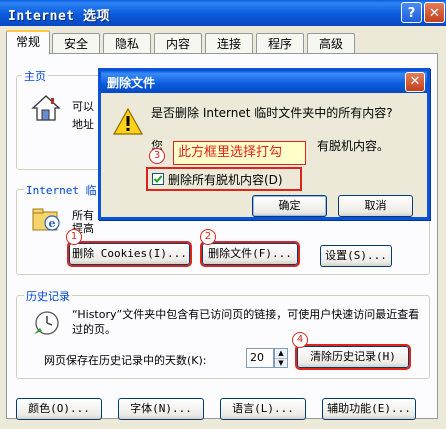 The height and width of the screenshot is (429, 446). What do you see at coordinates (280, 43) in the screenshot?
I see `tab-programs: 程序` at bounding box center [280, 43].